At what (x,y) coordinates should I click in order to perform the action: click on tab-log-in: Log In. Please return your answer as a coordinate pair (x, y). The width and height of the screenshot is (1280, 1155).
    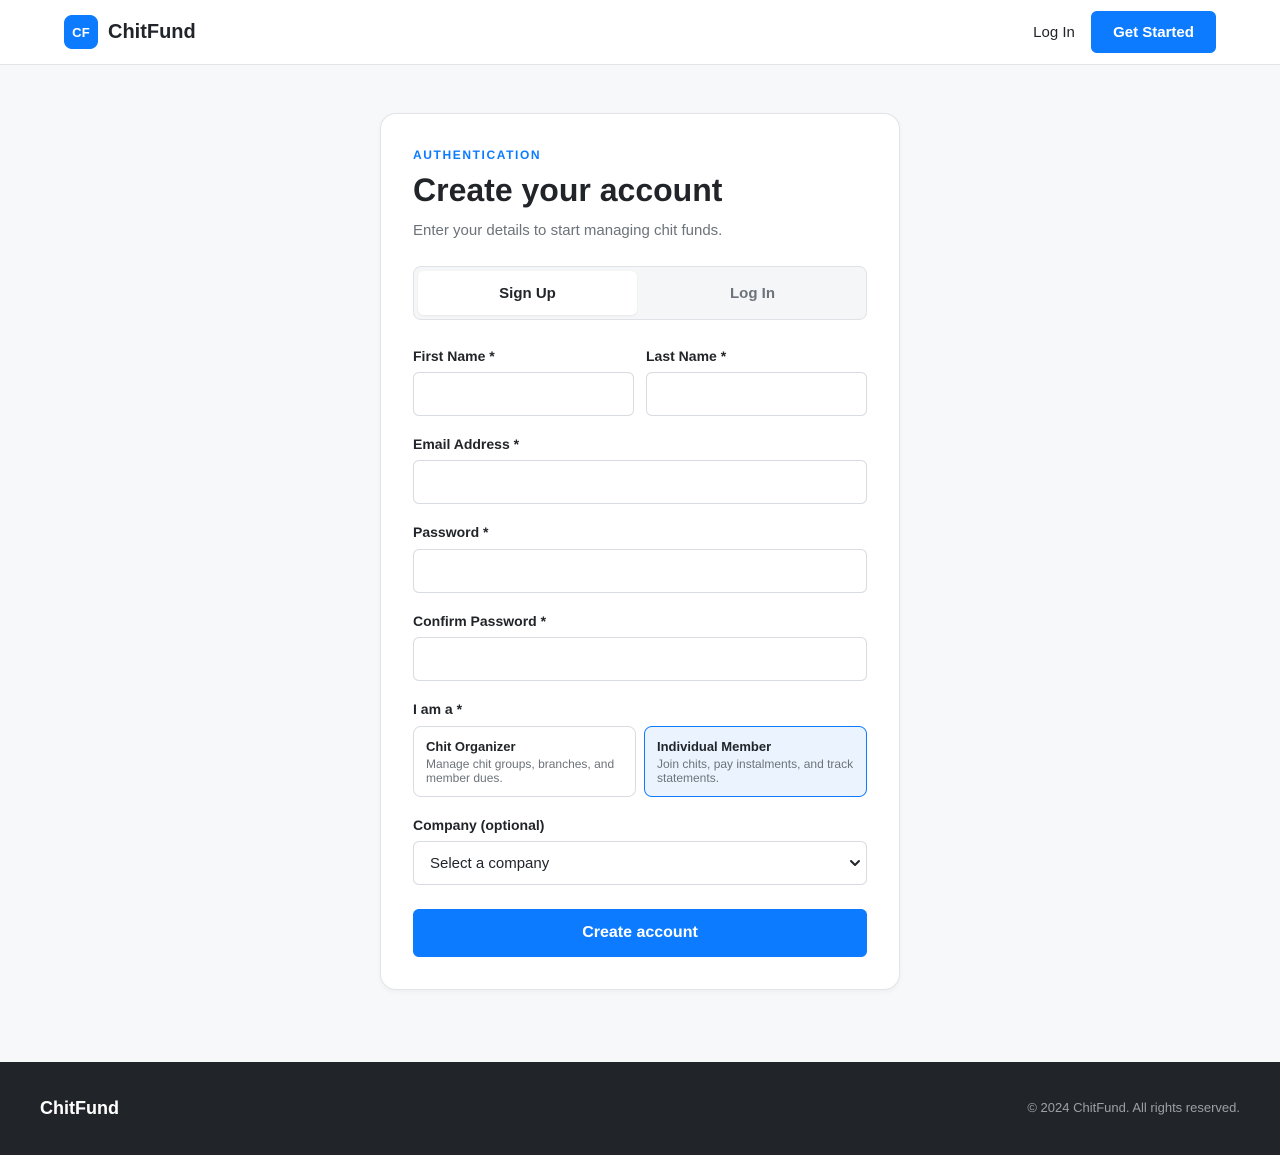
    Looking at the image, I should click on (752, 293).